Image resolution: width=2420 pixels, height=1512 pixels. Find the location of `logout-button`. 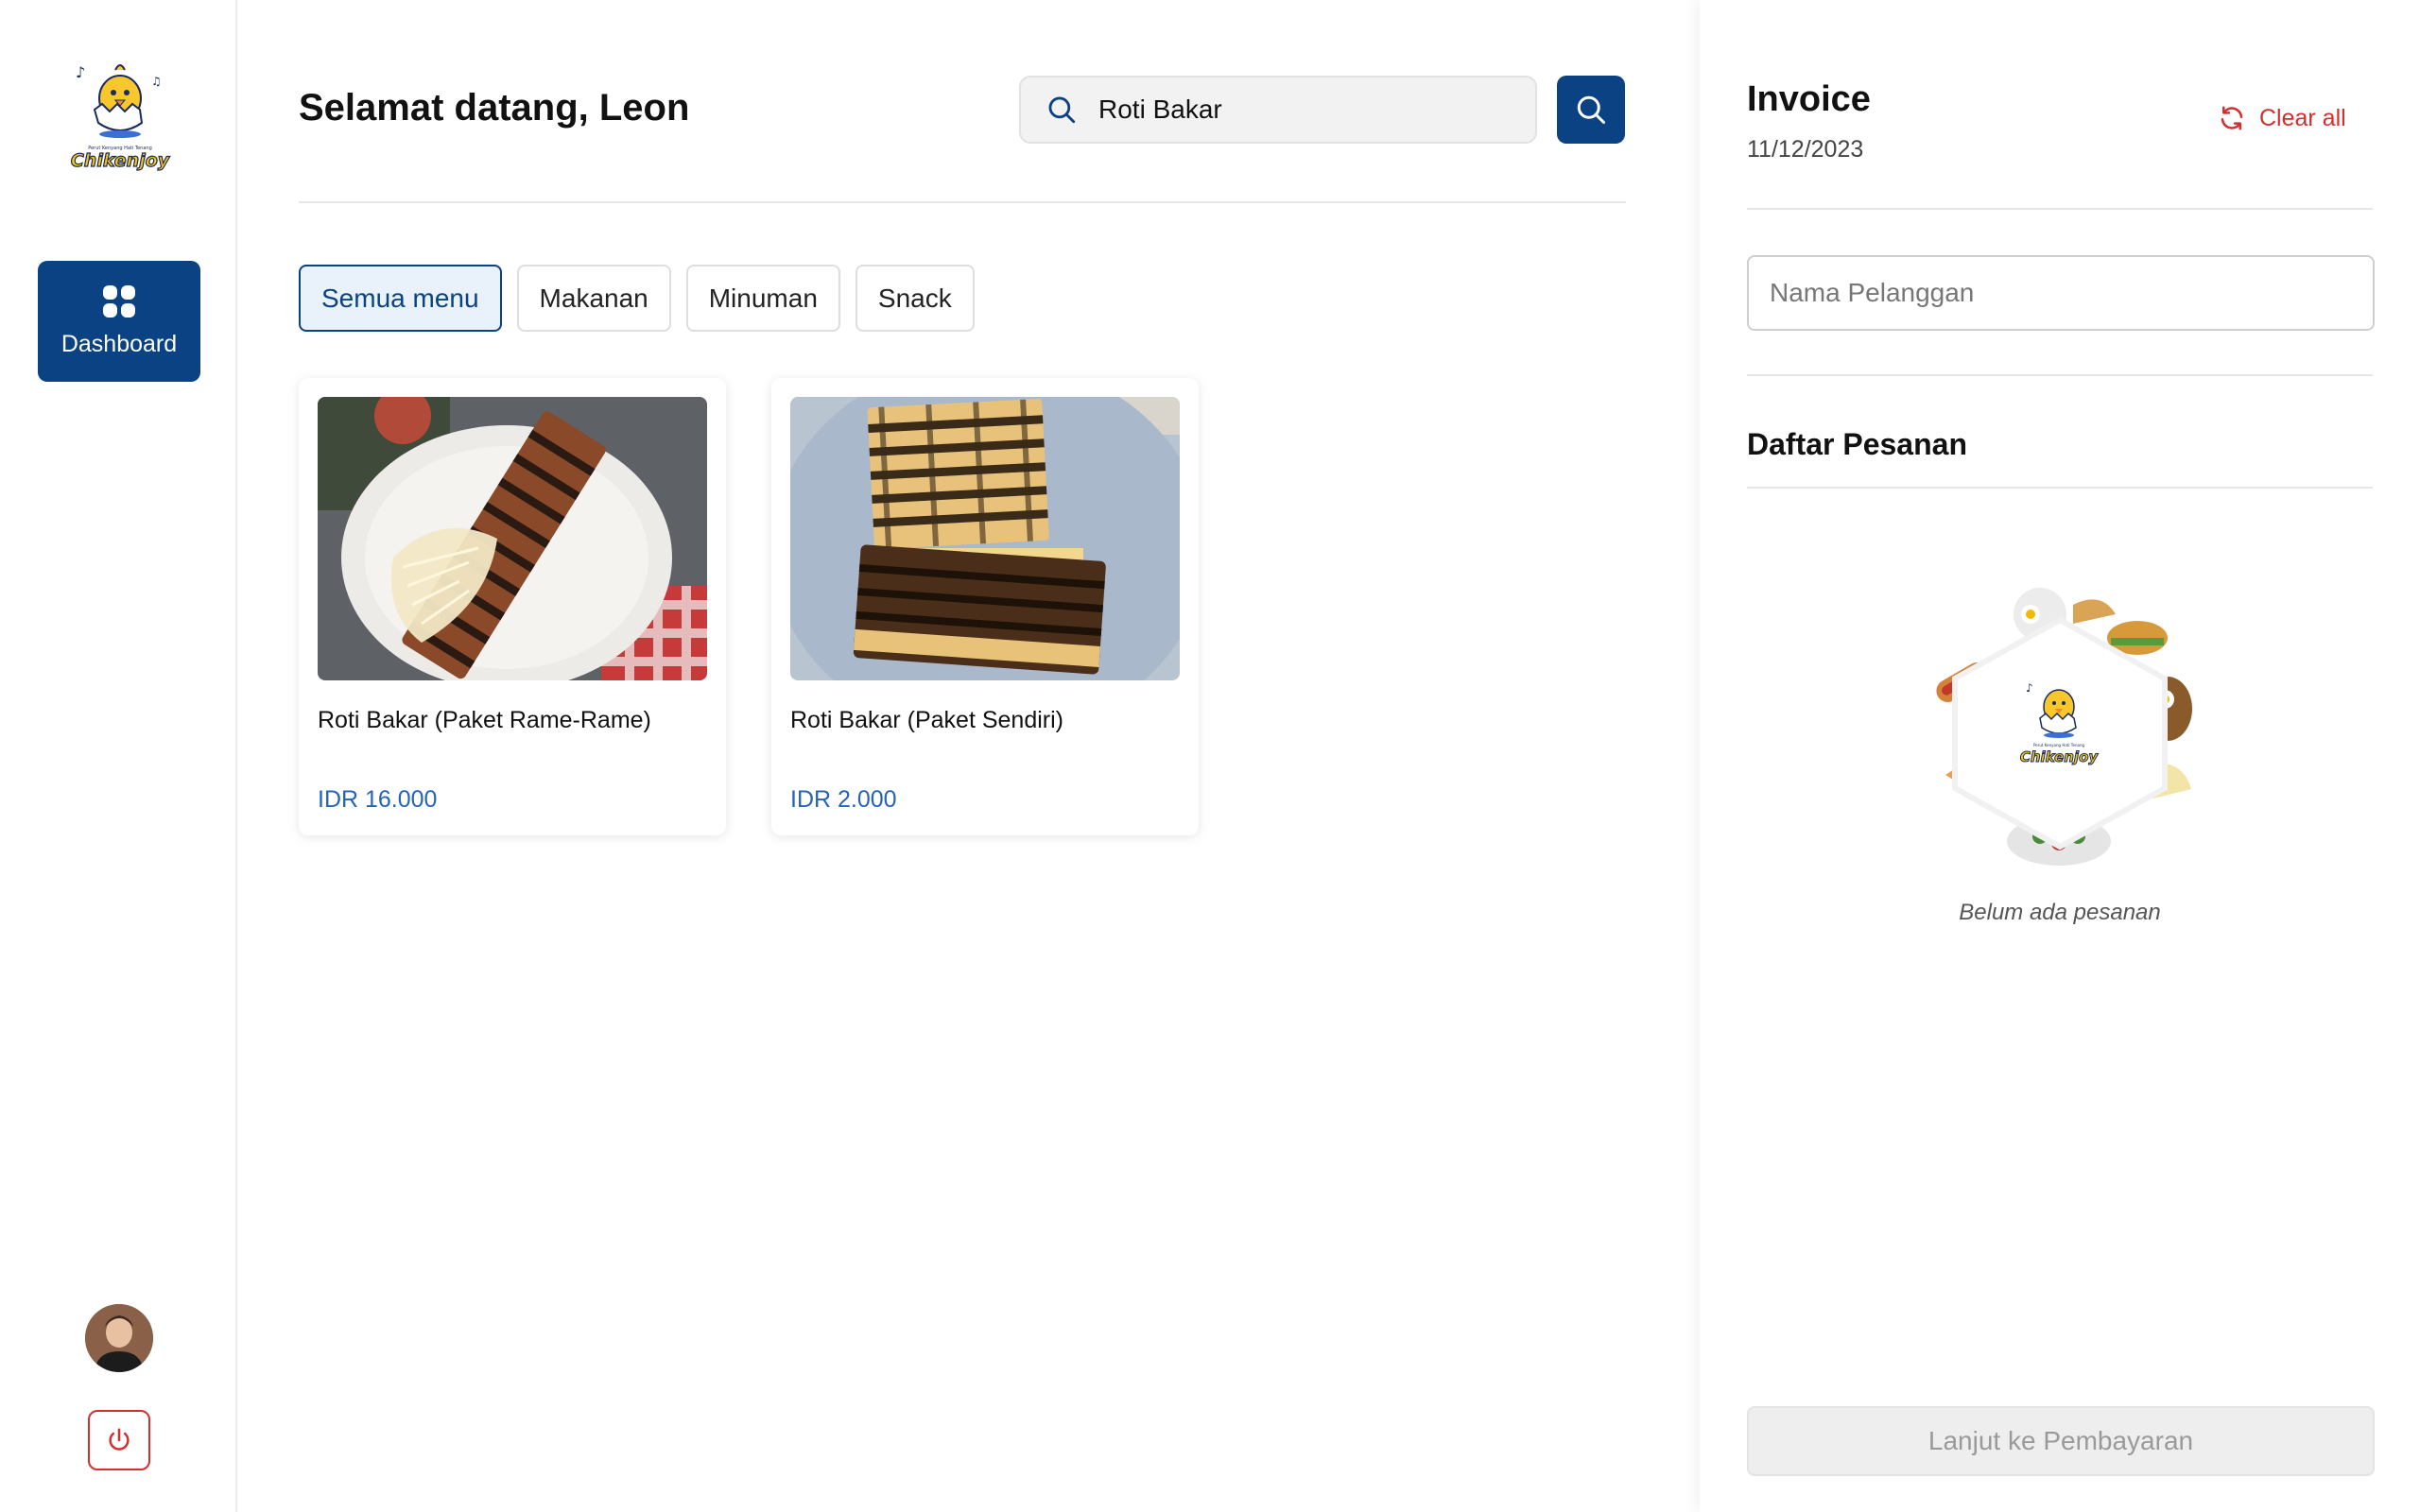

logout-button is located at coordinates (119, 1440).